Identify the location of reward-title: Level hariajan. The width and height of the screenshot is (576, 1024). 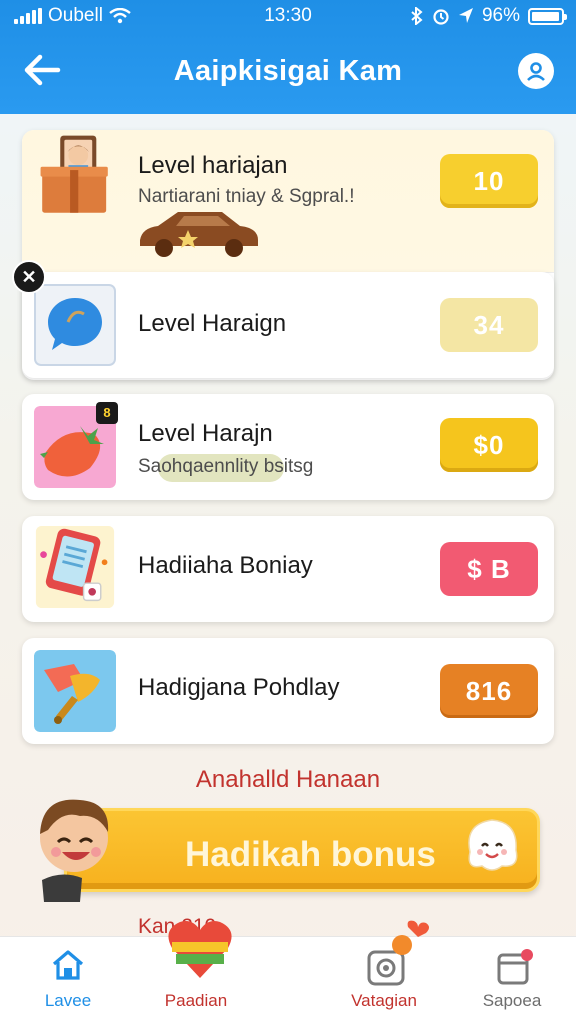
(213, 165).